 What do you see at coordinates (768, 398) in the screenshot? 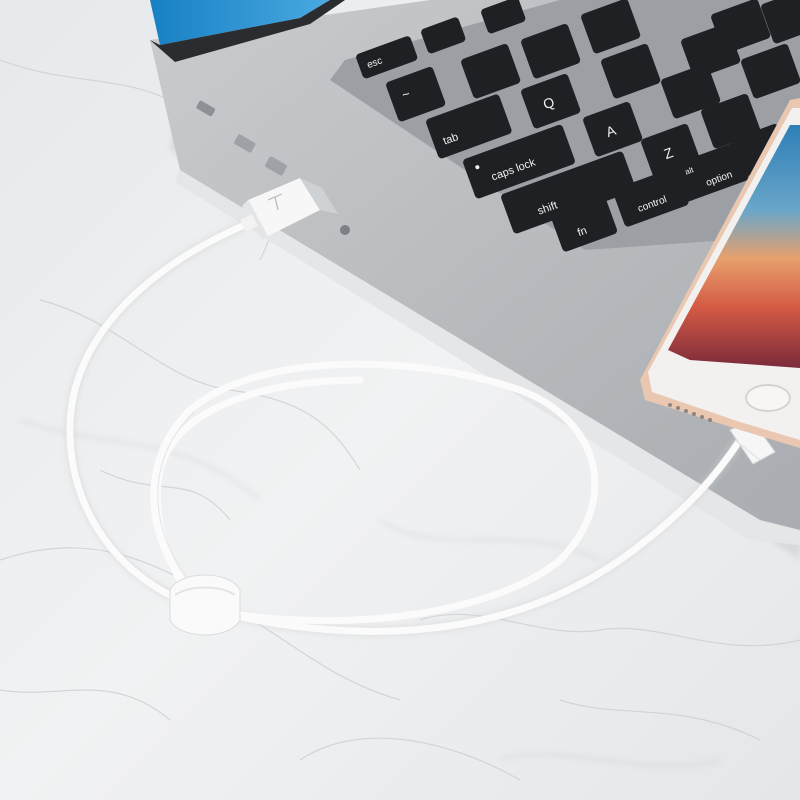
I see `home-button` at bounding box center [768, 398].